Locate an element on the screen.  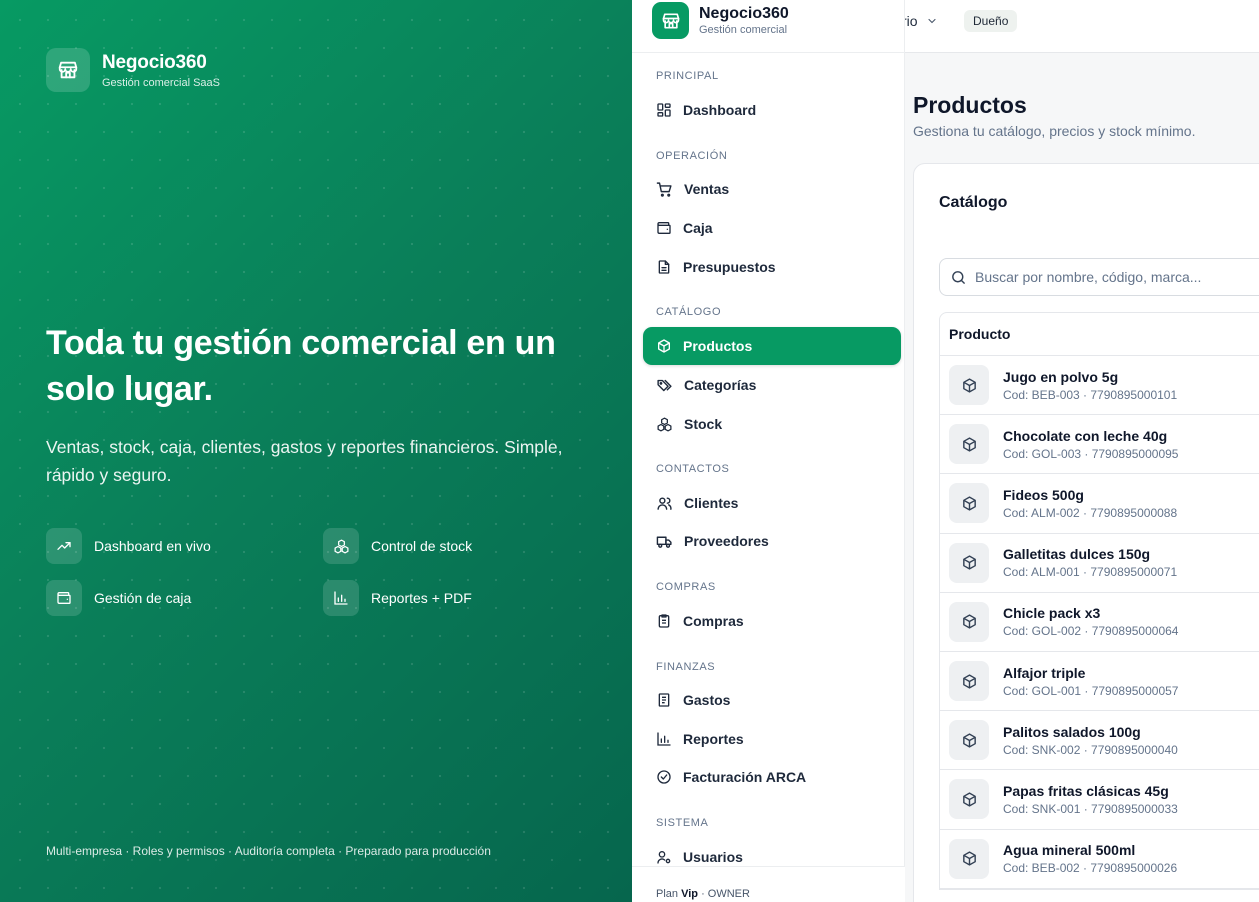
sidebar-item-dashboard: Dashboard is located at coordinates (772, 110).